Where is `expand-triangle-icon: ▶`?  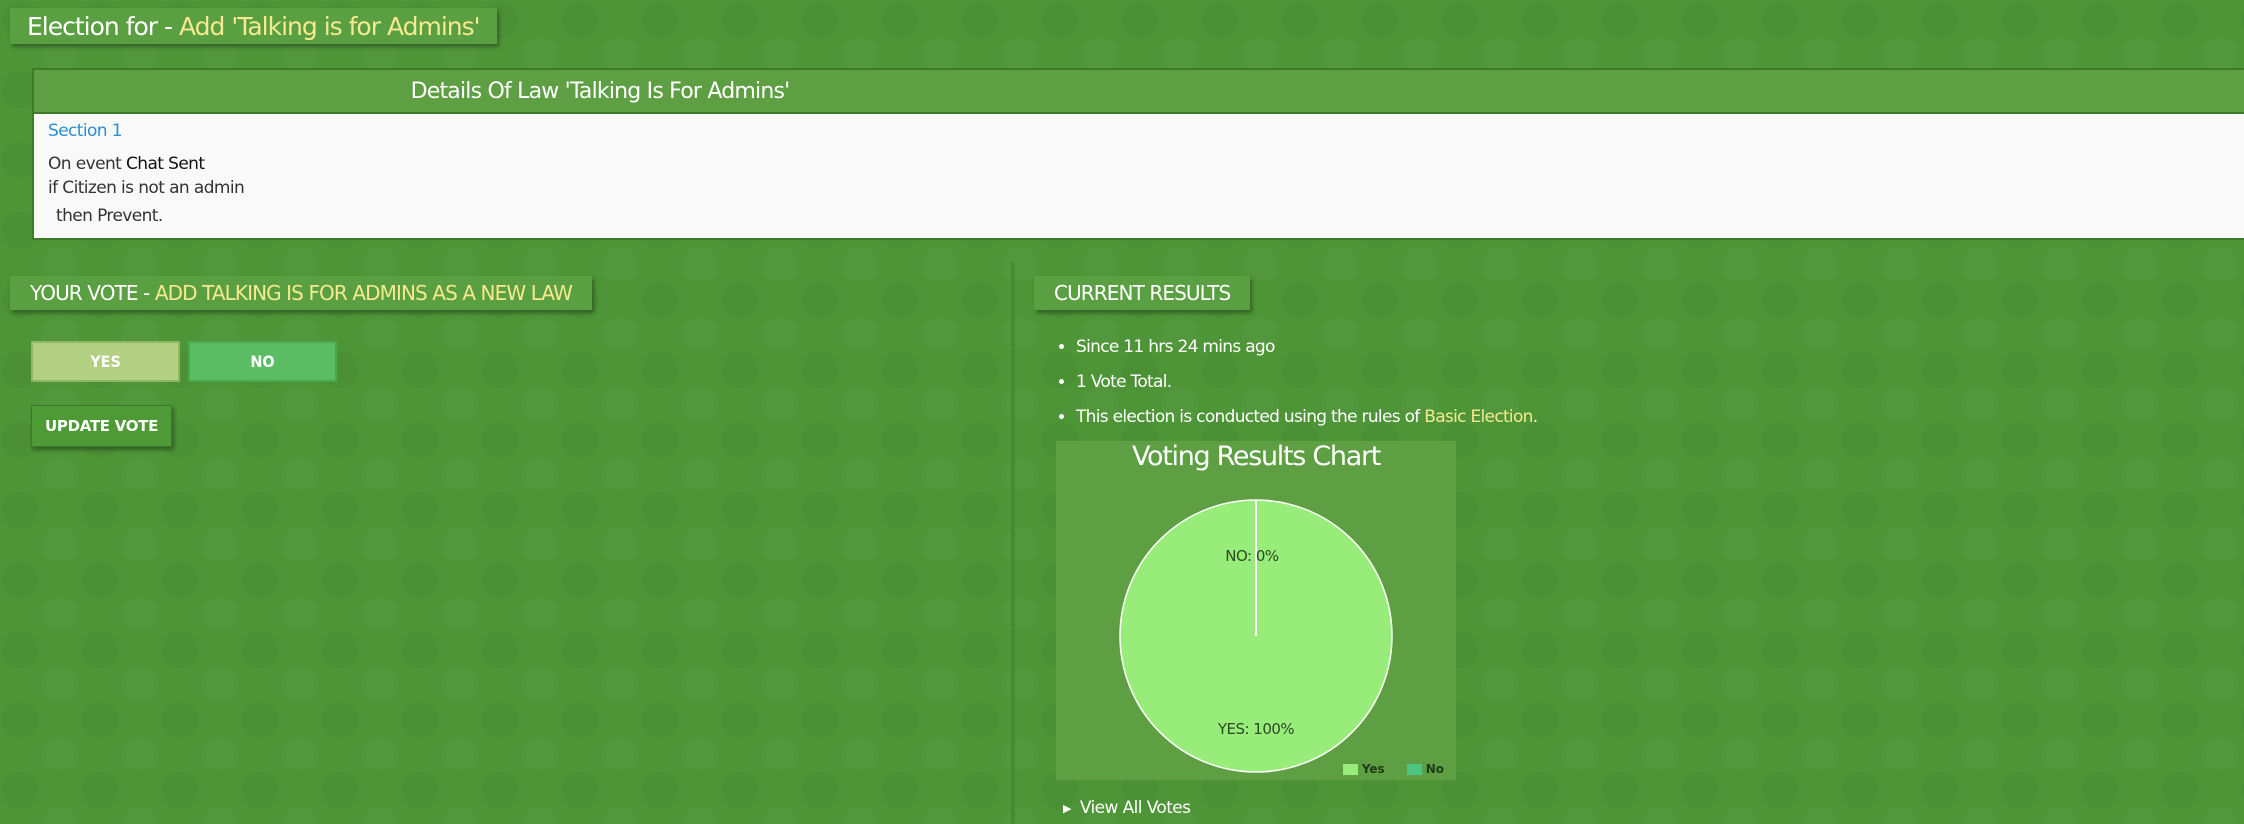
expand-triangle-icon: ▶ is located at coordinates (1067, 808).